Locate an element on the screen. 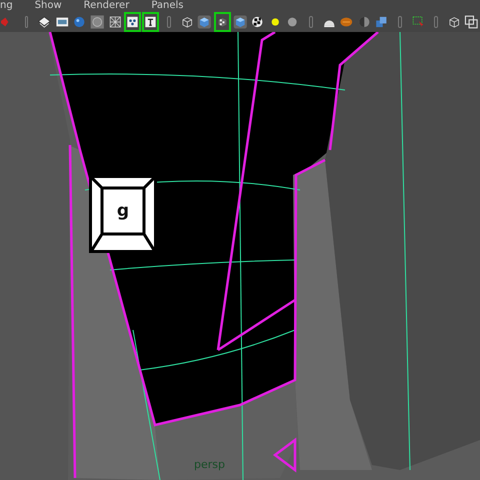 Image resolution: width=480 pixels, height=480 pixels. menu-item: Renderer is located at coordinates (107, 5).